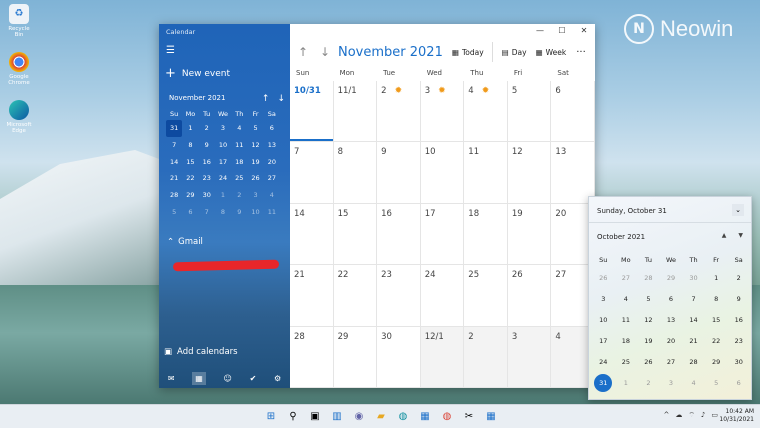 Image resolution: width=760 pixels, height=428 pixels. What do you see at coordinates (551, 52) in the screenshot?
I see `week-view-button: ▦ Week` at bounding box center [551, 52].